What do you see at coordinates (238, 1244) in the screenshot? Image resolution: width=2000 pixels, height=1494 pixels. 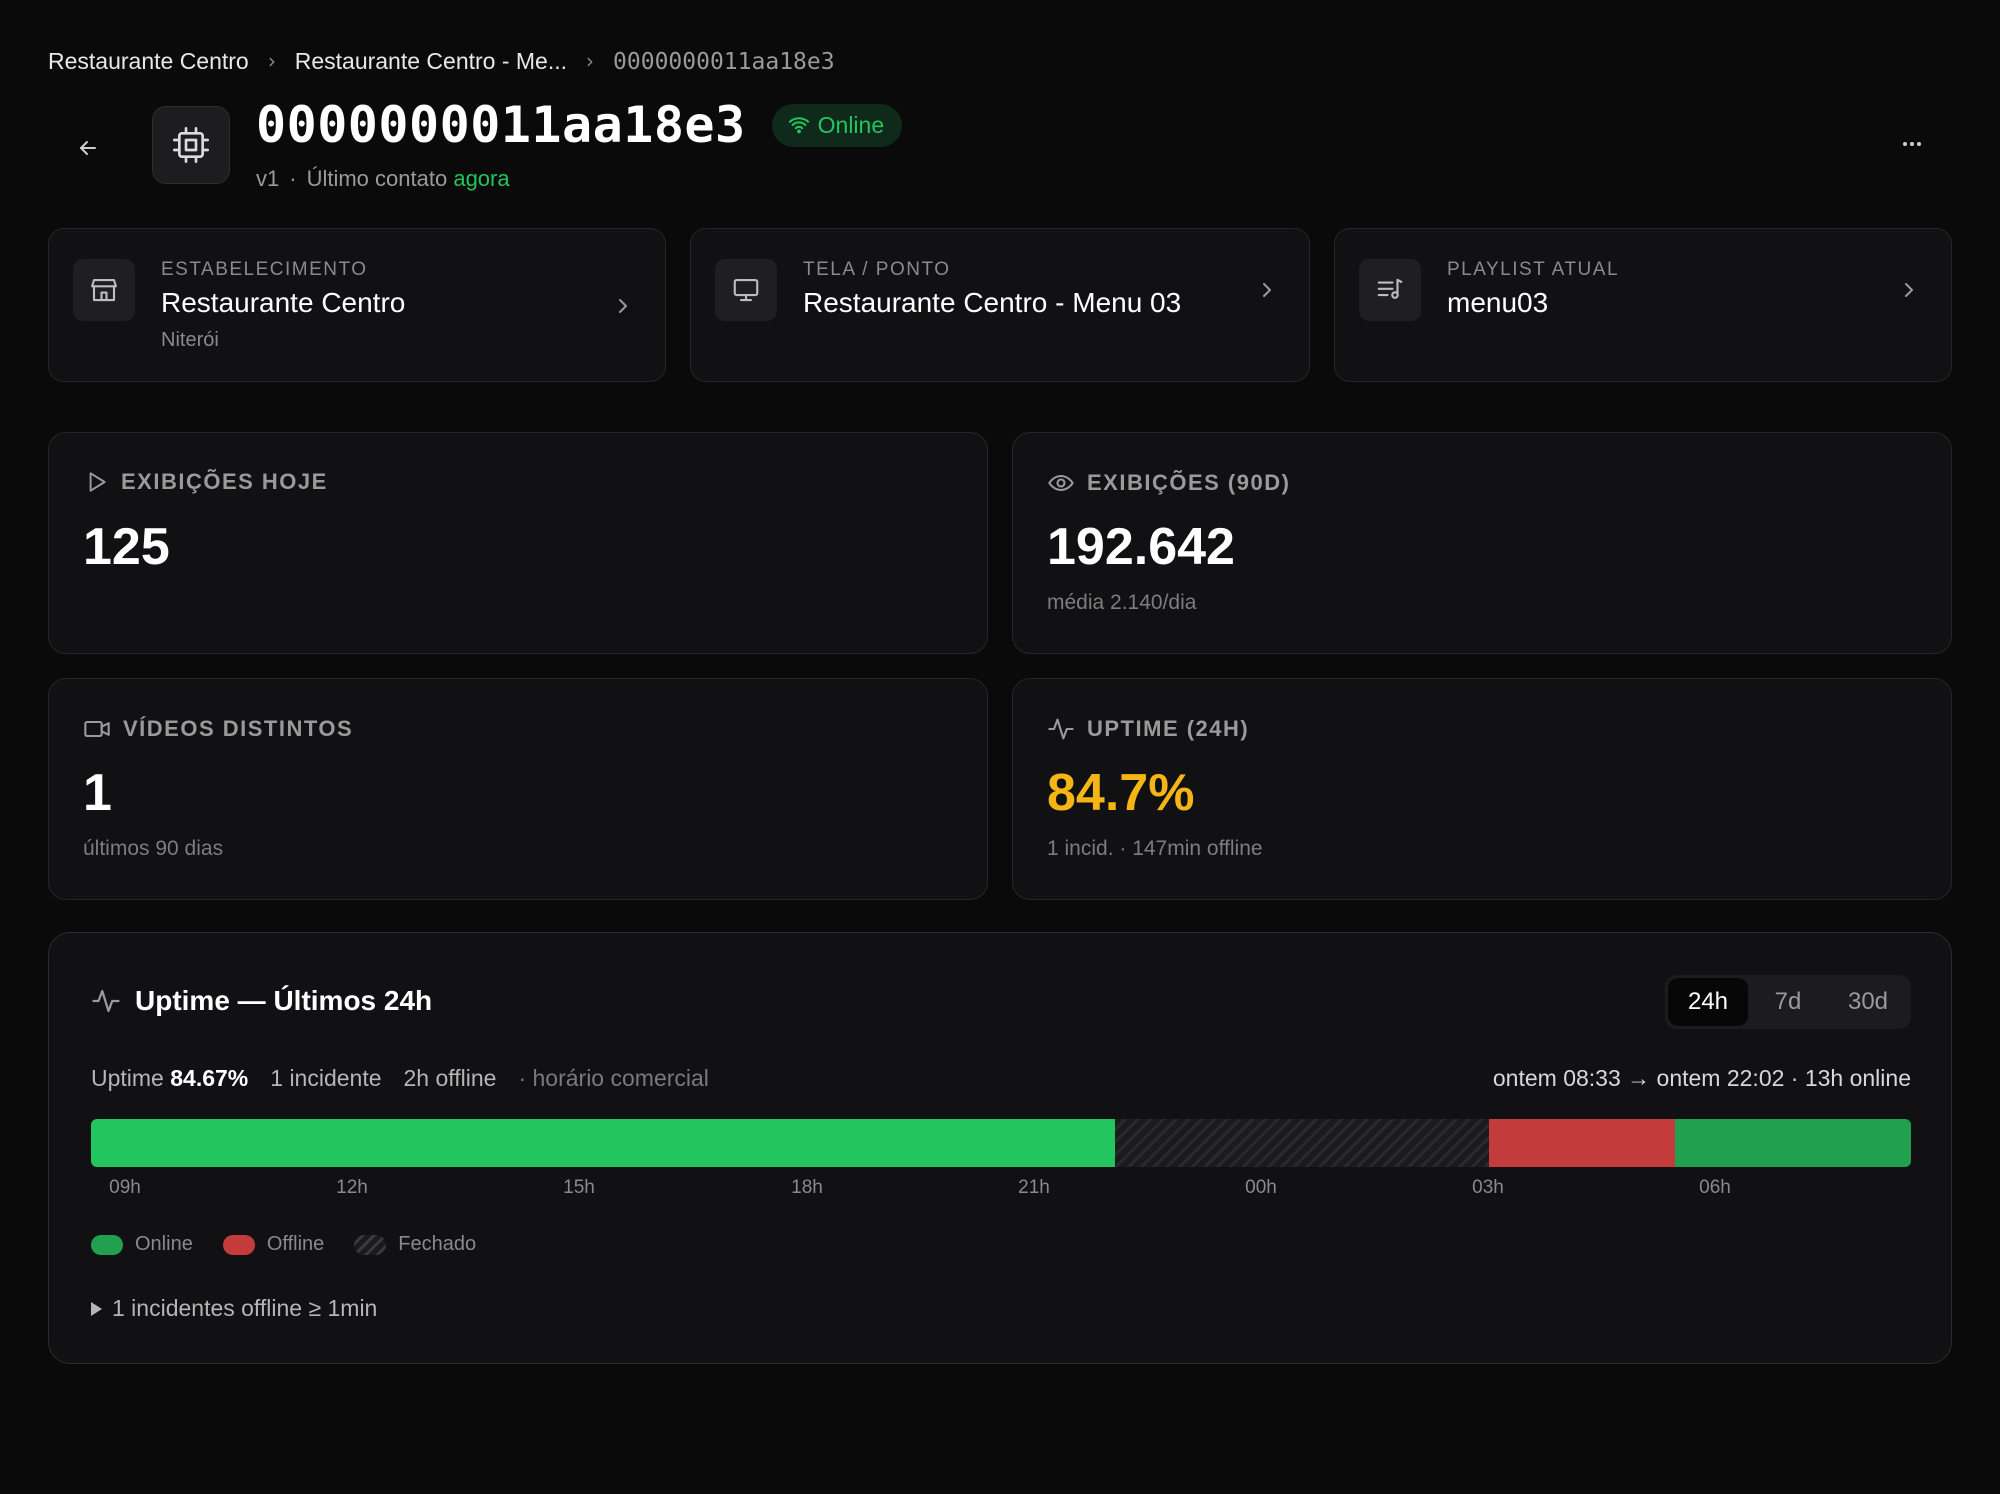 I see `legend-swatch-offline` at bounding box center [238, 1244].